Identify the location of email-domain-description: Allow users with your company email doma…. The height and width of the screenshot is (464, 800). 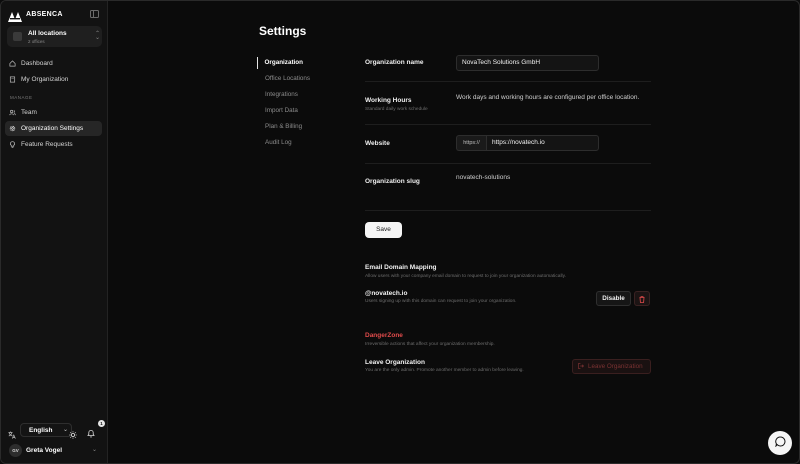
(465, 276).